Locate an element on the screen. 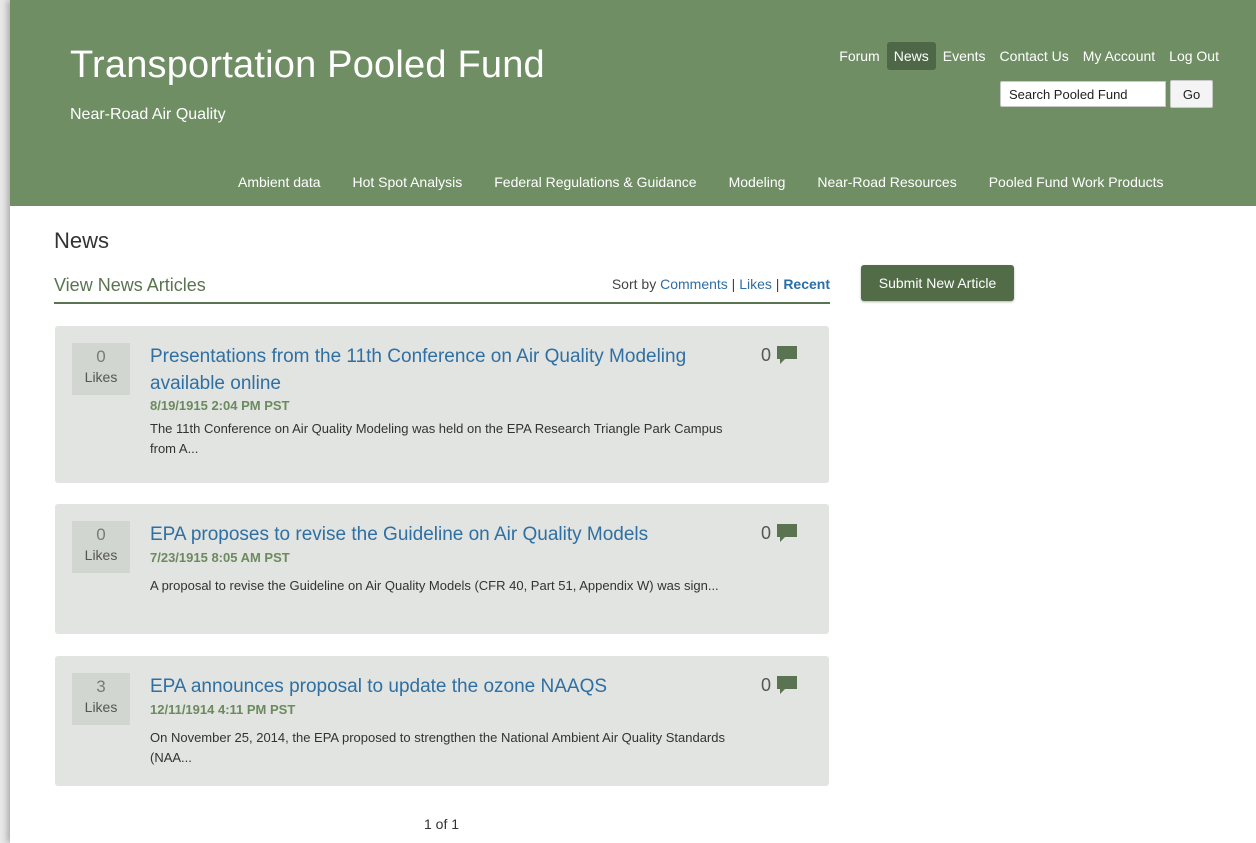  sort-label: Sort by is located at coordinates (634, 284).